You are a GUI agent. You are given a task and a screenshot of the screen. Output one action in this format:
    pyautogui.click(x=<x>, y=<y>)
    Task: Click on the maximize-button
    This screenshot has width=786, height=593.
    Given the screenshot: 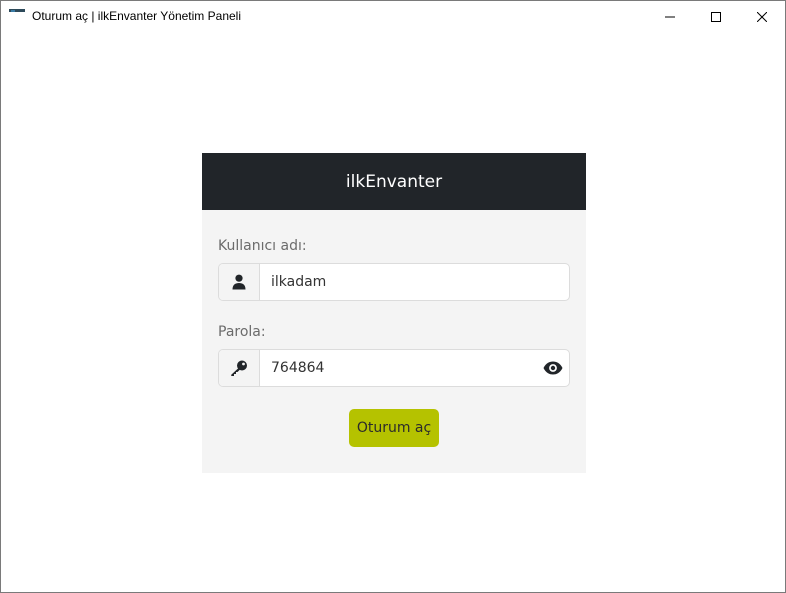 What is the action you would take?
    pyautogui.click(x=716, y=16)
    